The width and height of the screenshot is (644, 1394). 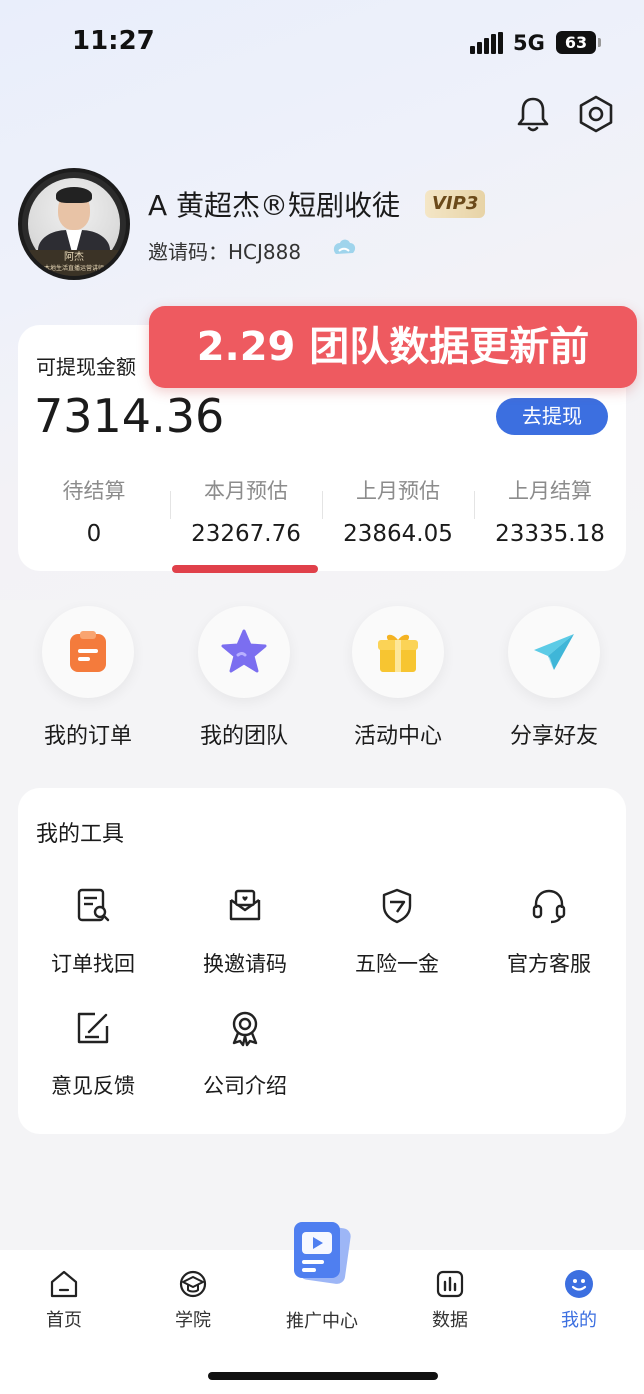 I want to click on tool-order-recovery: 订单找回, so click(x=93, y=932).